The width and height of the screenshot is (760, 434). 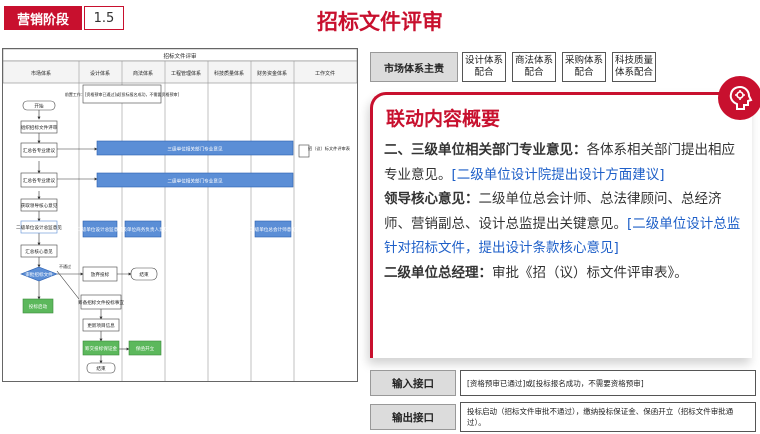 What do you see at coordinates (272, 73) in the screenshot?
I see `column-finance: 财务资金体系` at bounding box center [272, 73].